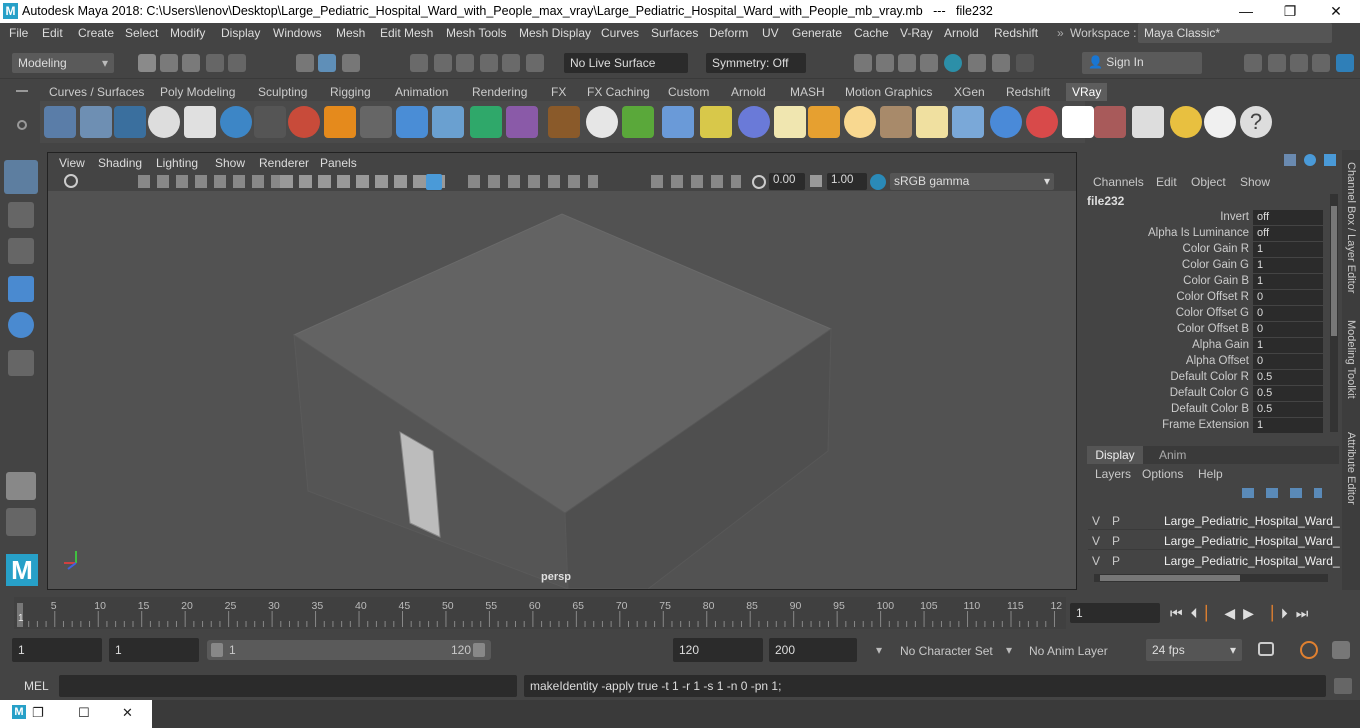 Image resolution: width=1360 pixels, height=728 pixels. What do you see at coordinates (1206, 314) in the screenshot?
I see `attr-row: Color Offset G0` at bounding box center [1206, 314].